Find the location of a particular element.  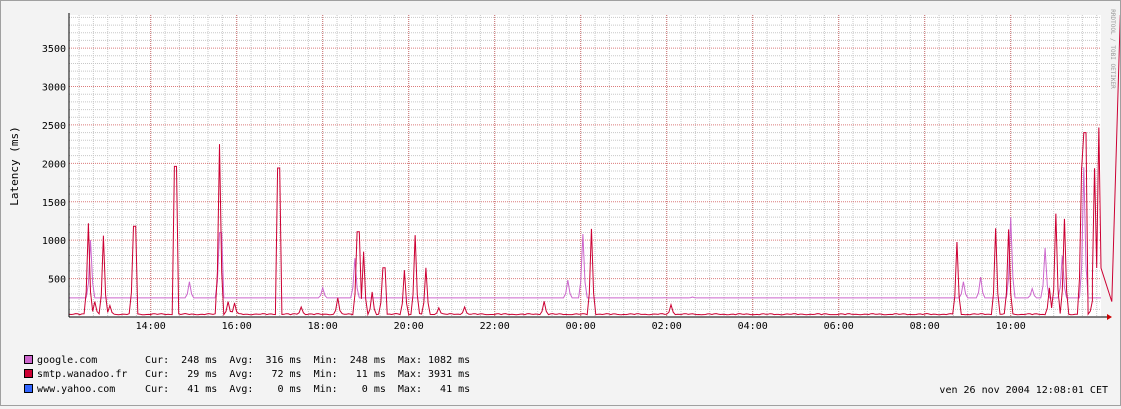

legend-swatch-yahoo is located at coordinates (29, 388).